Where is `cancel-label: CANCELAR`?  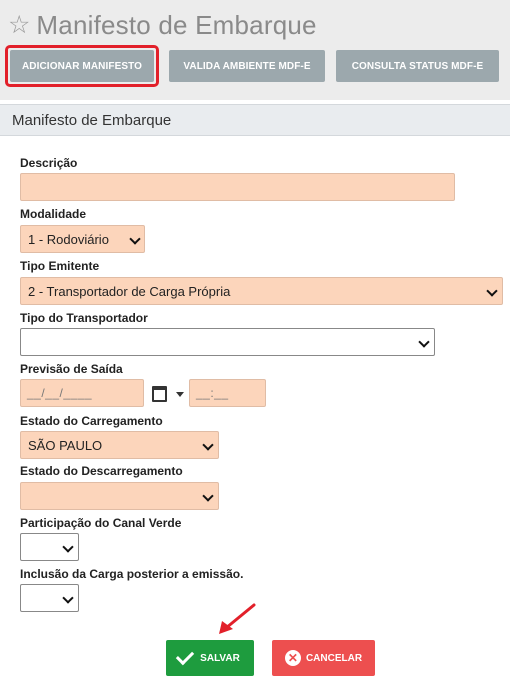
cancel-label: CANCELAR is located at coordinates (334, 658).